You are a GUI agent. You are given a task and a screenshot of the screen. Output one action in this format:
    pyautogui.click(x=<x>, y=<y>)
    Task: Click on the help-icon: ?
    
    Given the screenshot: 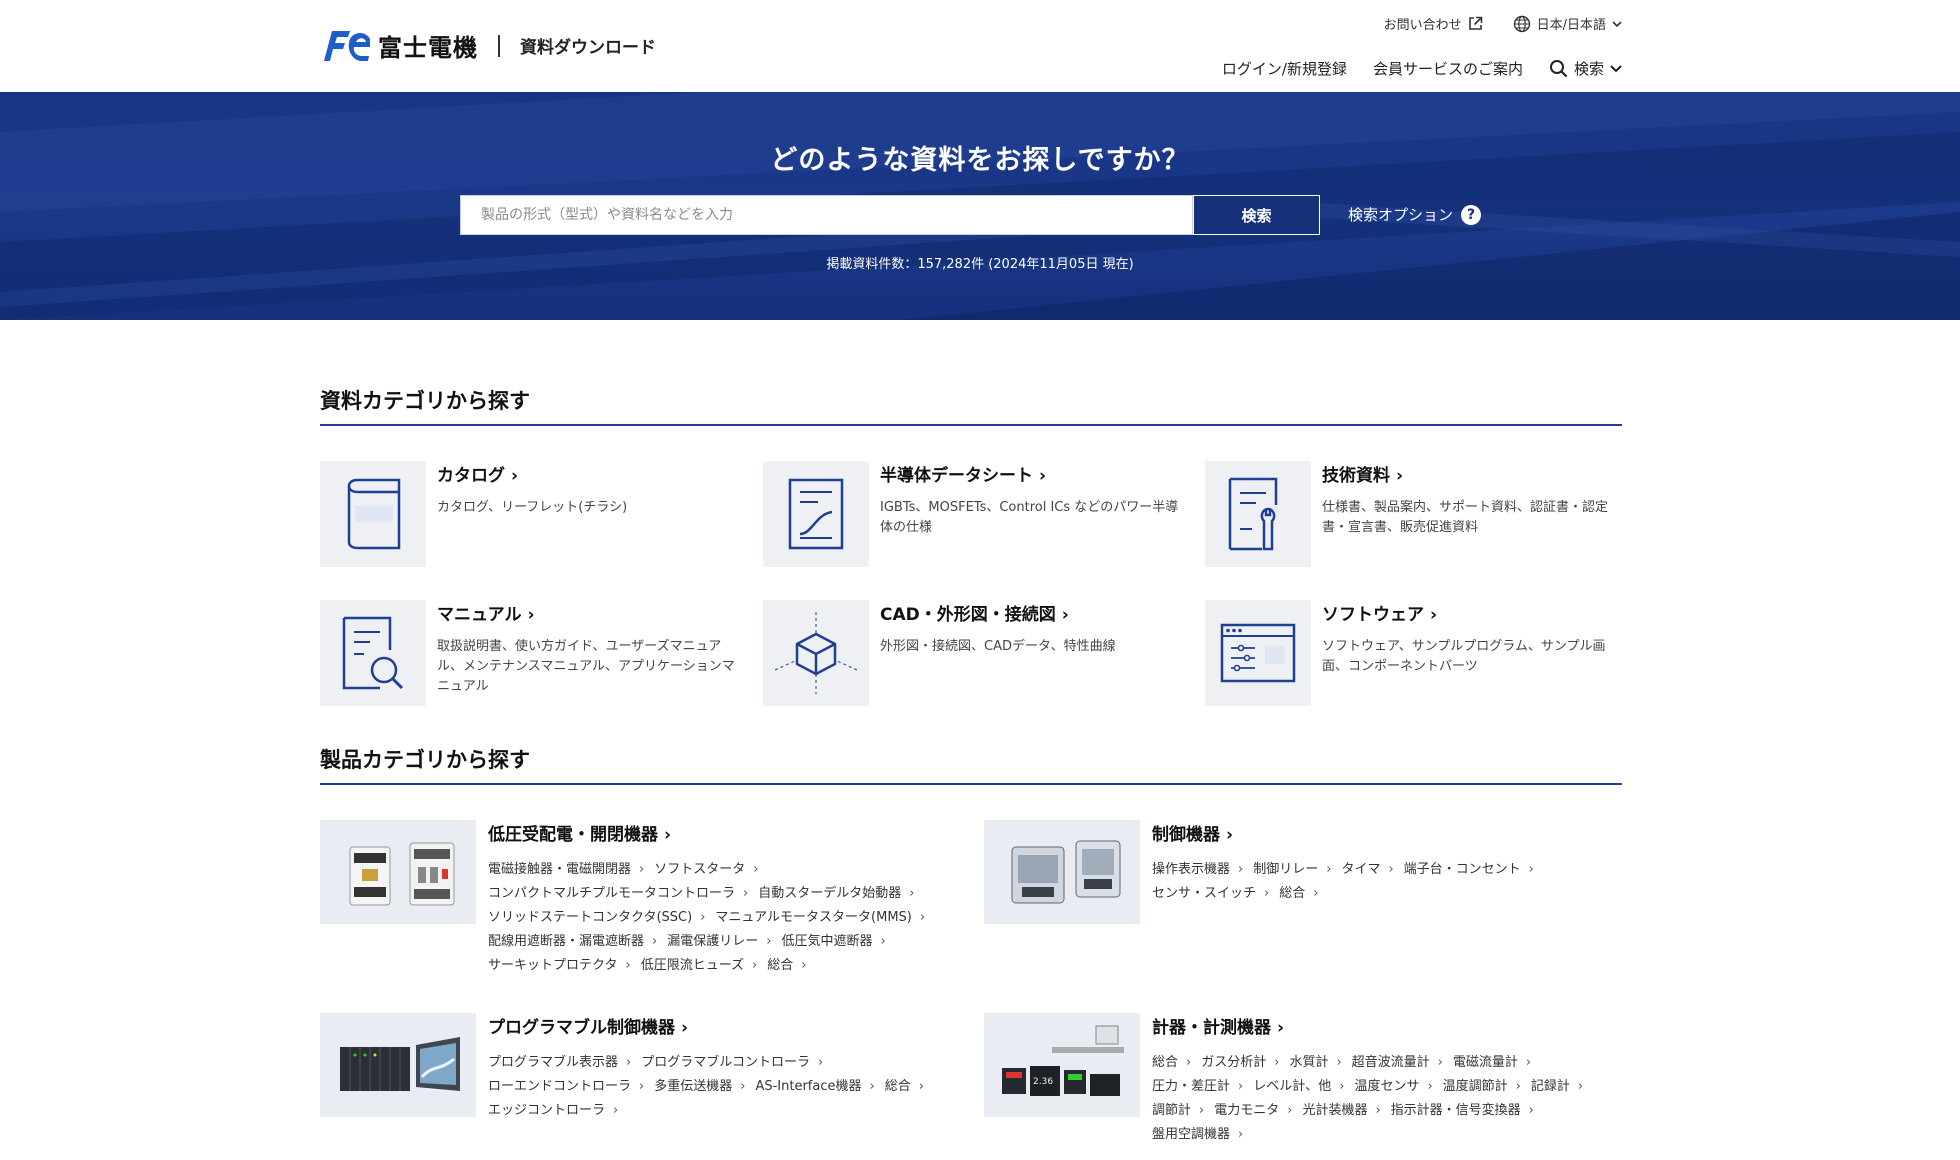 What is the action you would take?
    pyautogui.click(x=1471, y=214)
    